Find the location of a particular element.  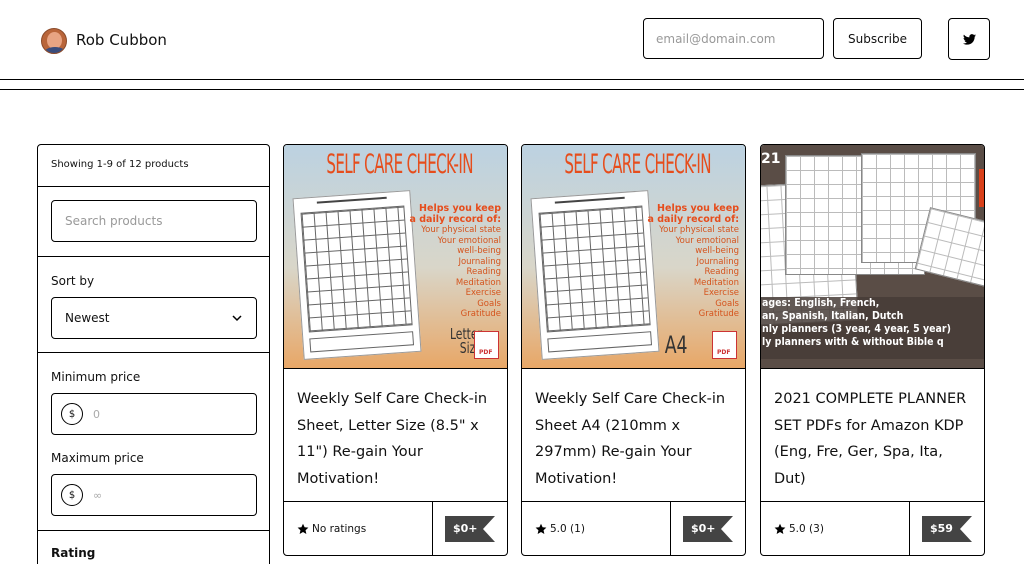

avatar is located at coordinates (54, 41).